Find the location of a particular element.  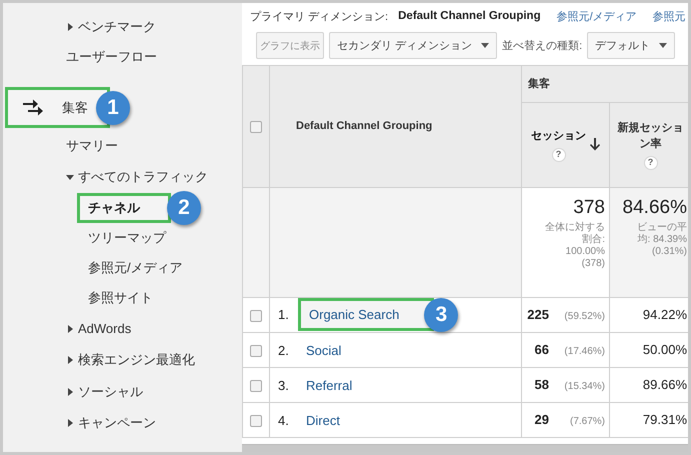

column-header: セッション is located at coordinates (558, 136).